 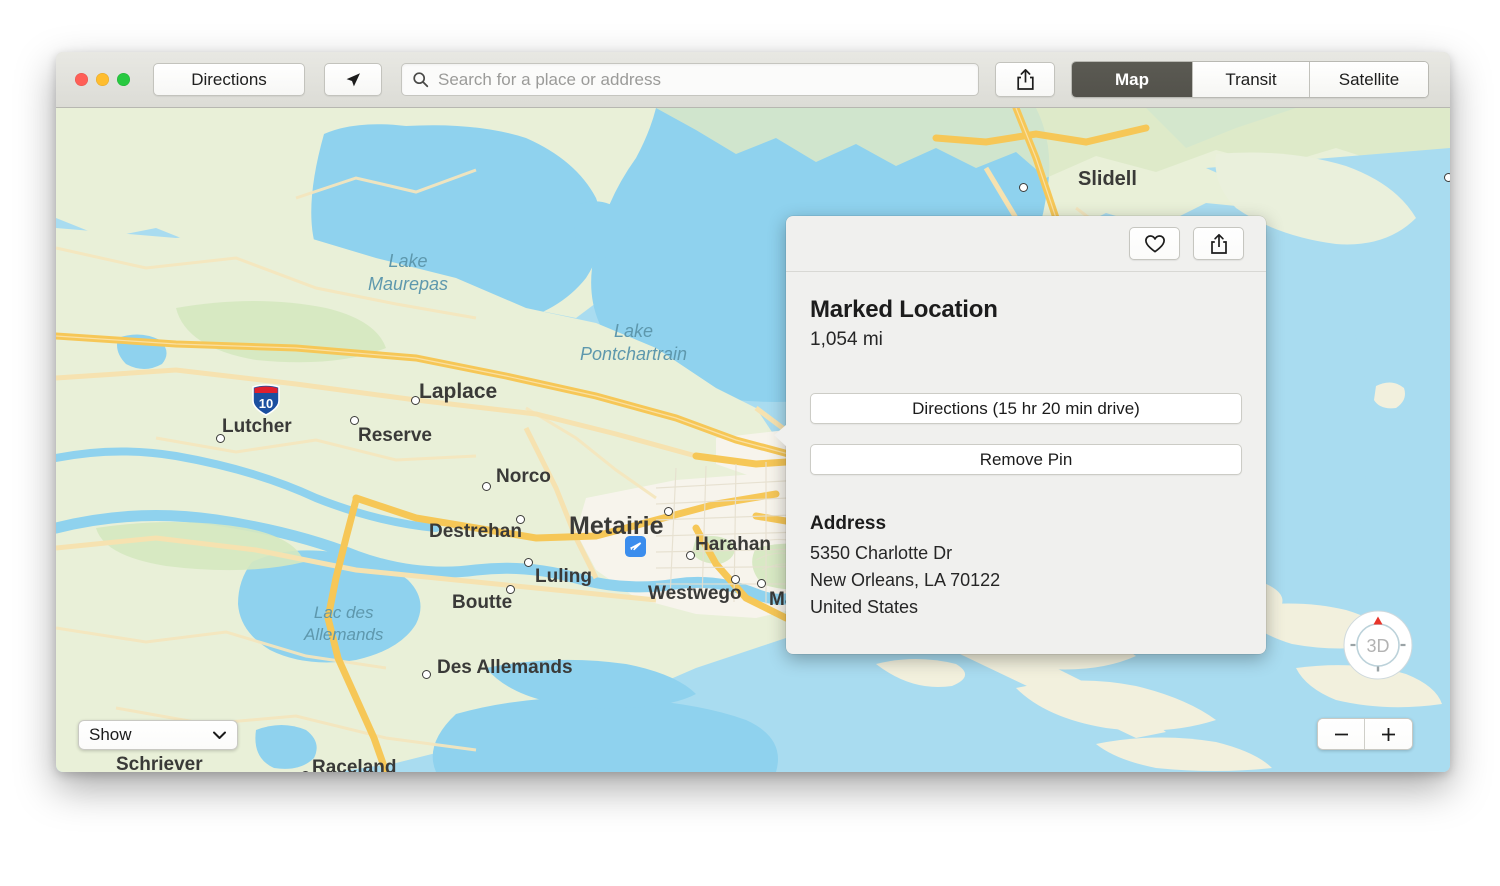 I want to click on search-input: Search for a place or address, so click(x=690, y=79).